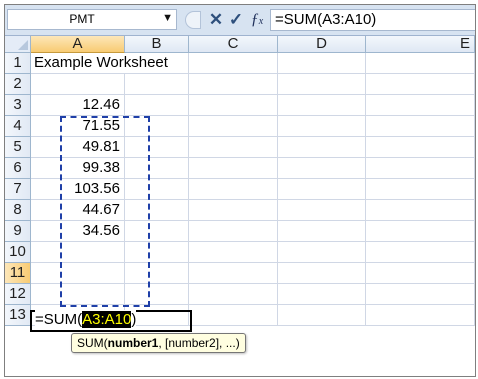 This screenshot has width=478, height=379. I want to click on fx-icon: ƒx, so click(257, 20).